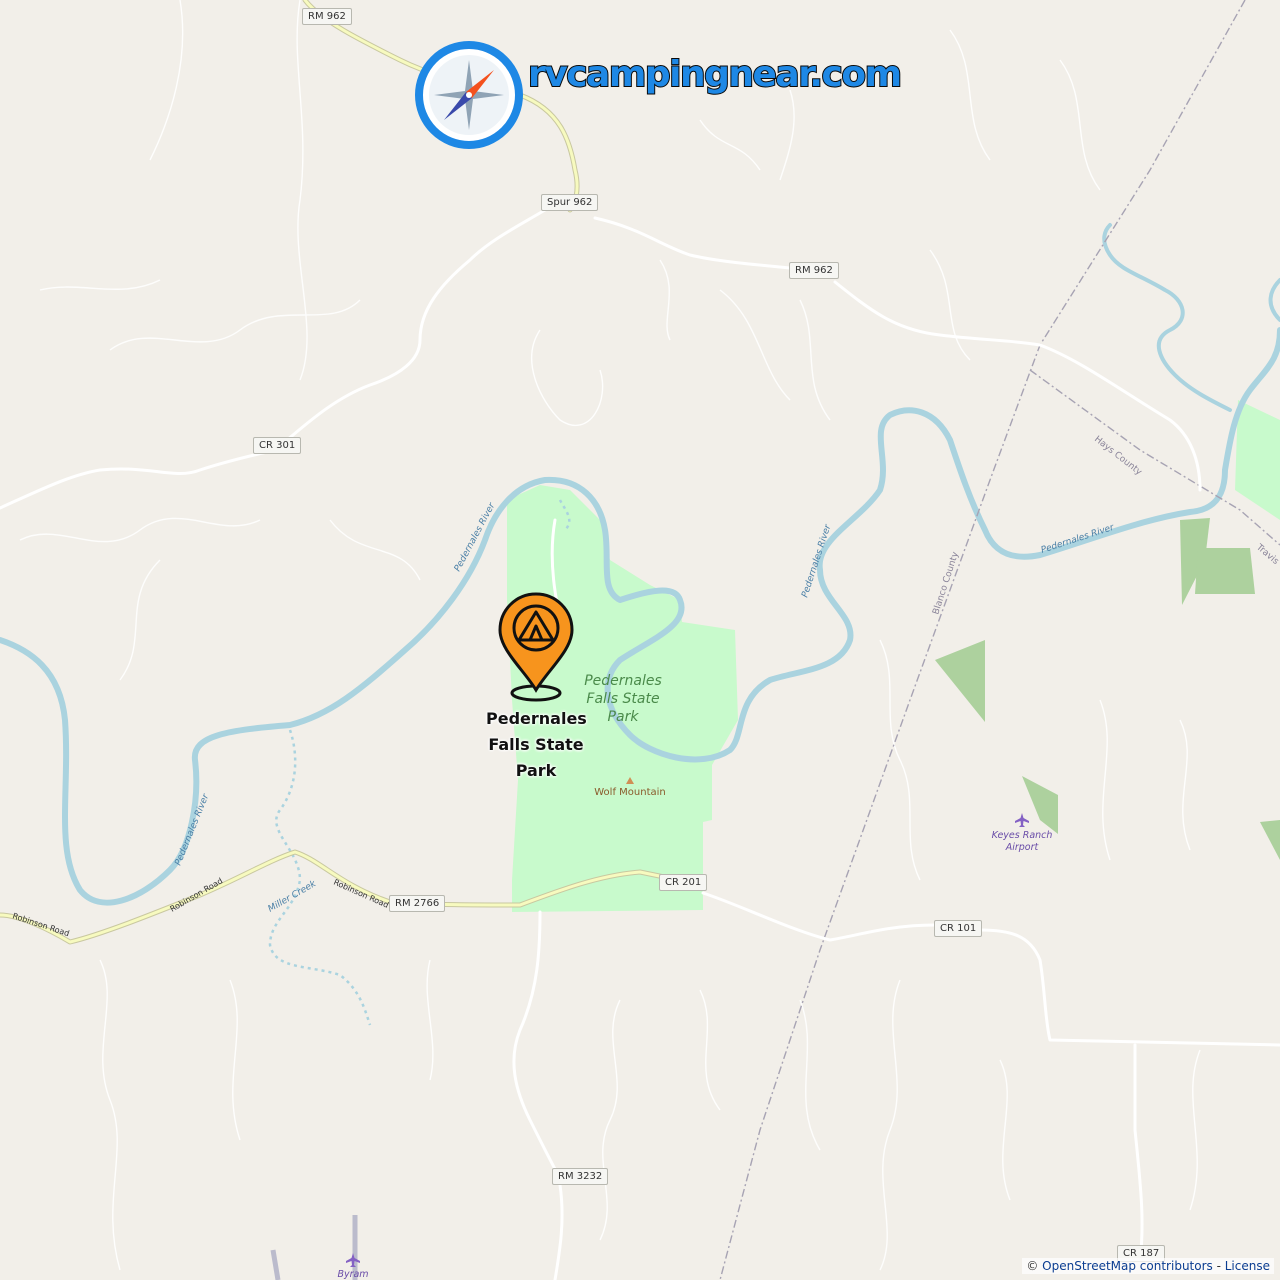 The height and width of the screenshot is (1280, 1280). I want to click on road-shield-cr201: CR 201, so click(683, 882).